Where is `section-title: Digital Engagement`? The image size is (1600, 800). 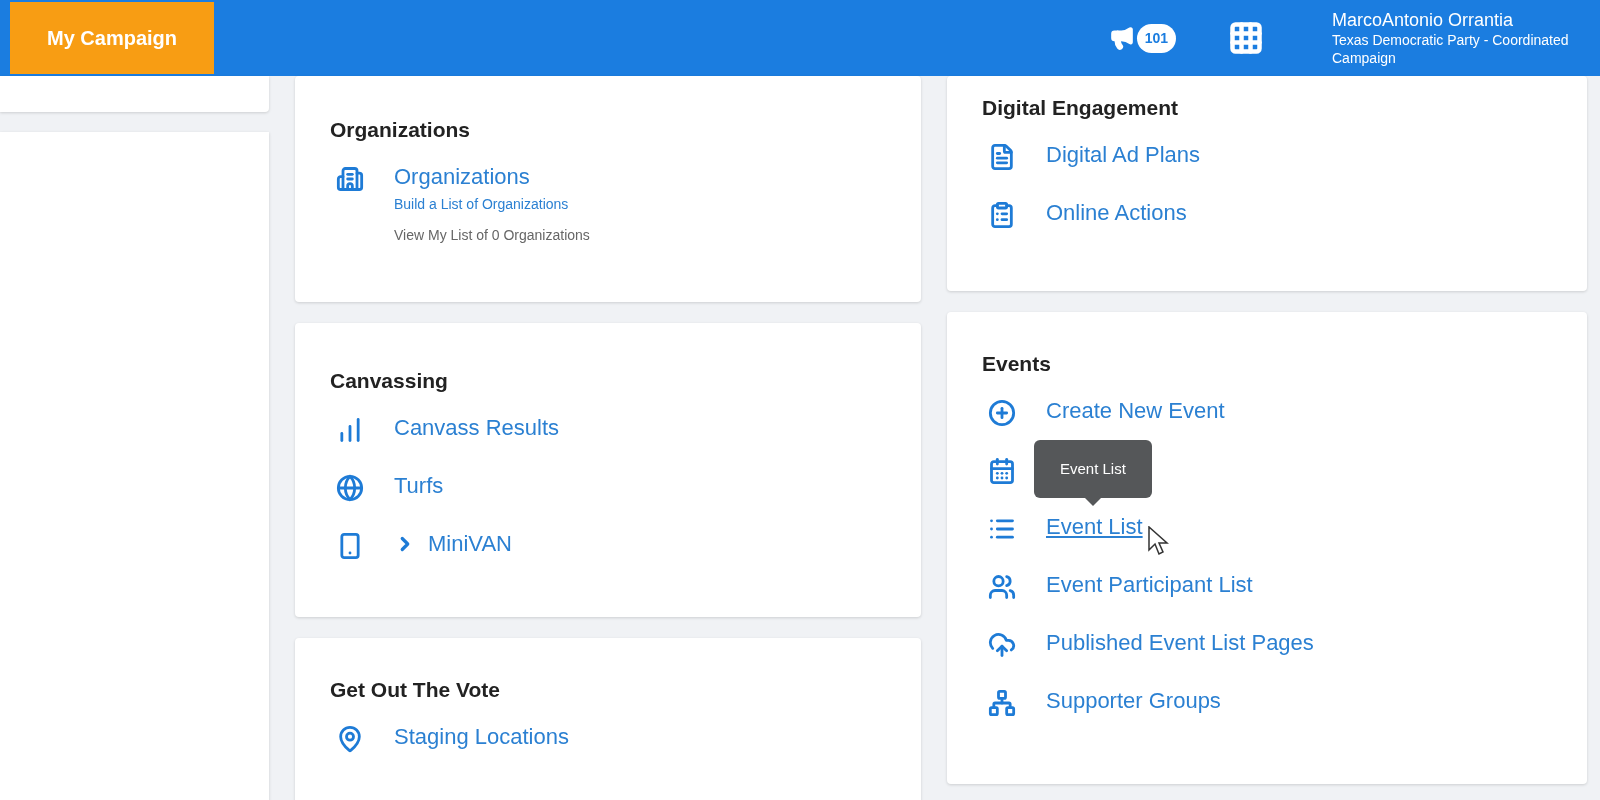
section-title: Digital Engagement is located at coordinates (1081, 108).